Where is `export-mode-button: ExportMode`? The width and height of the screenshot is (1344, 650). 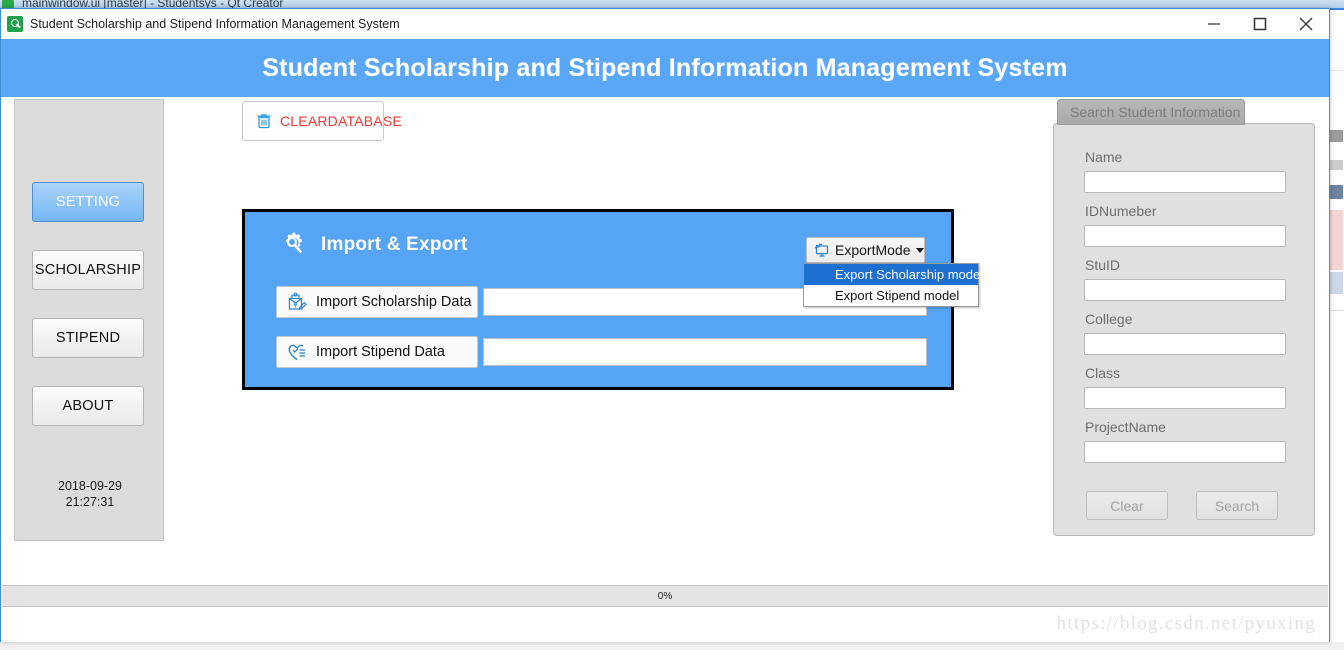
export-mode-button: ExportMode is located at coordinates (865, 250).